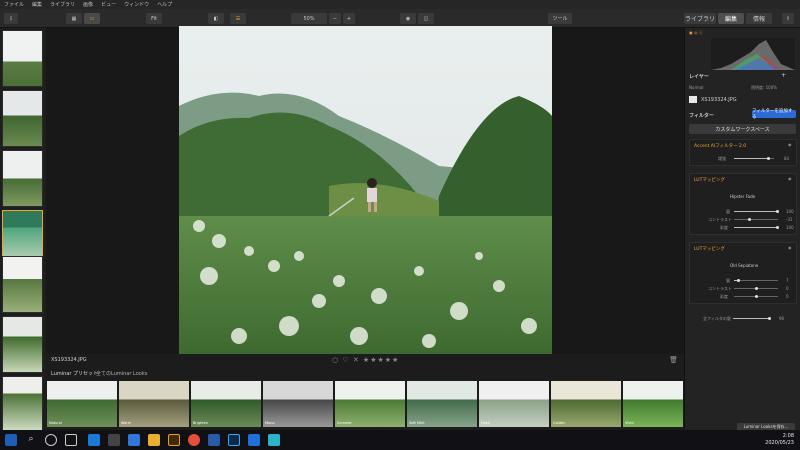 Image resolution: width=800 pixels, height=450 pixels. What do you see at coordinates (309, 18) in the screenshot?
I see `zoom-select: 50%` at bounding box center [309, 18].